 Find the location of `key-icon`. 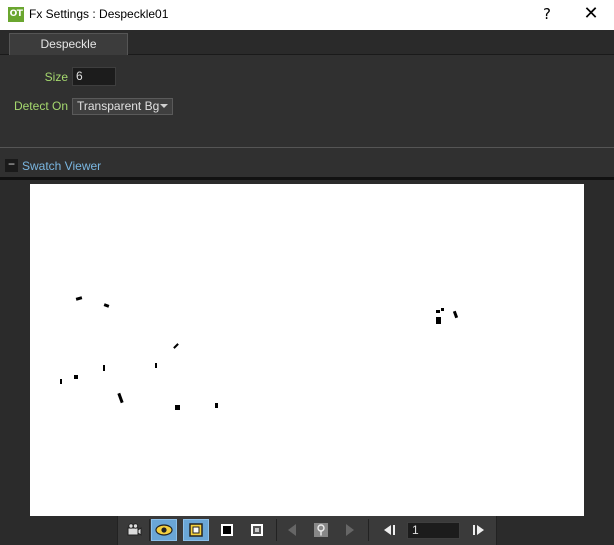

key-icon is located at coordinates (321, 530).